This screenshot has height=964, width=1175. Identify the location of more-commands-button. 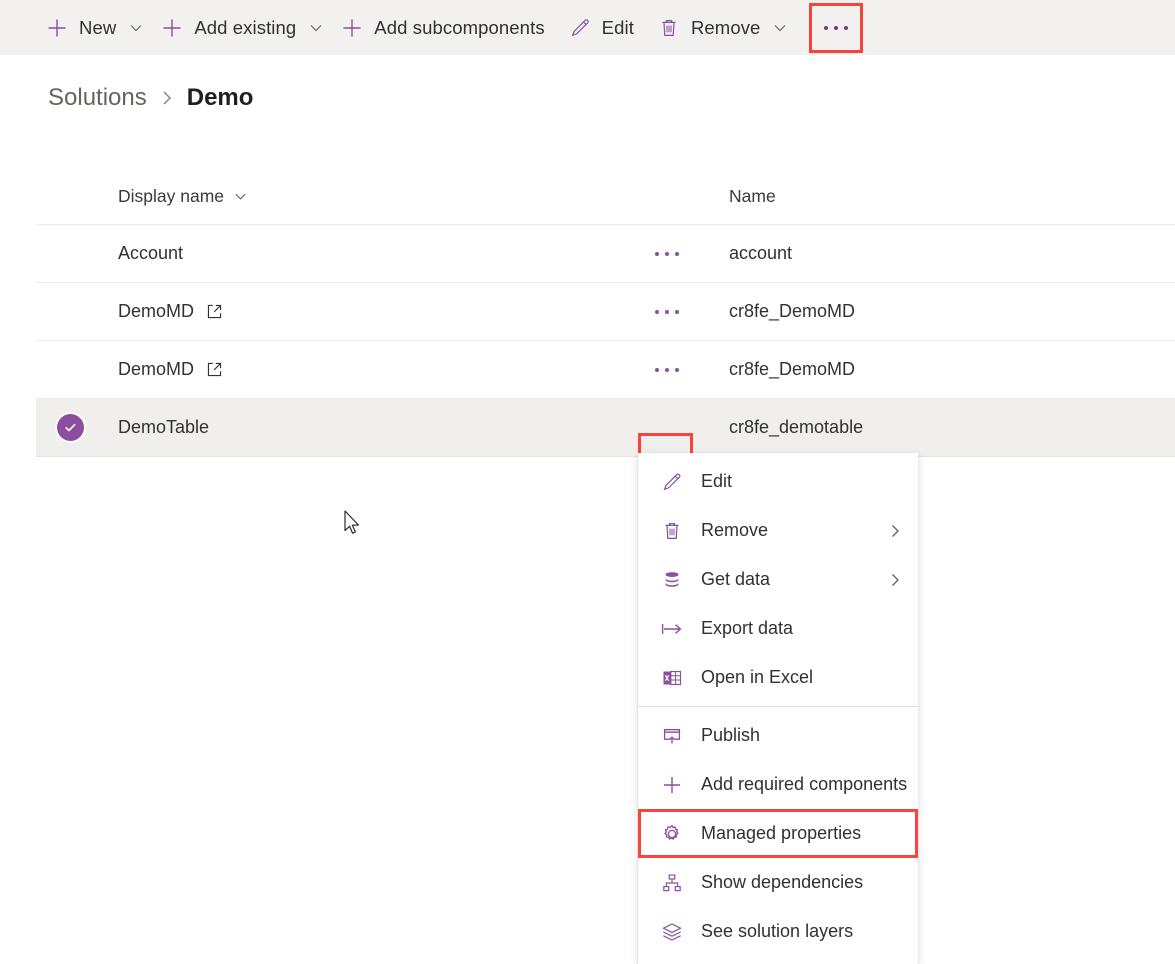
(836, 27).